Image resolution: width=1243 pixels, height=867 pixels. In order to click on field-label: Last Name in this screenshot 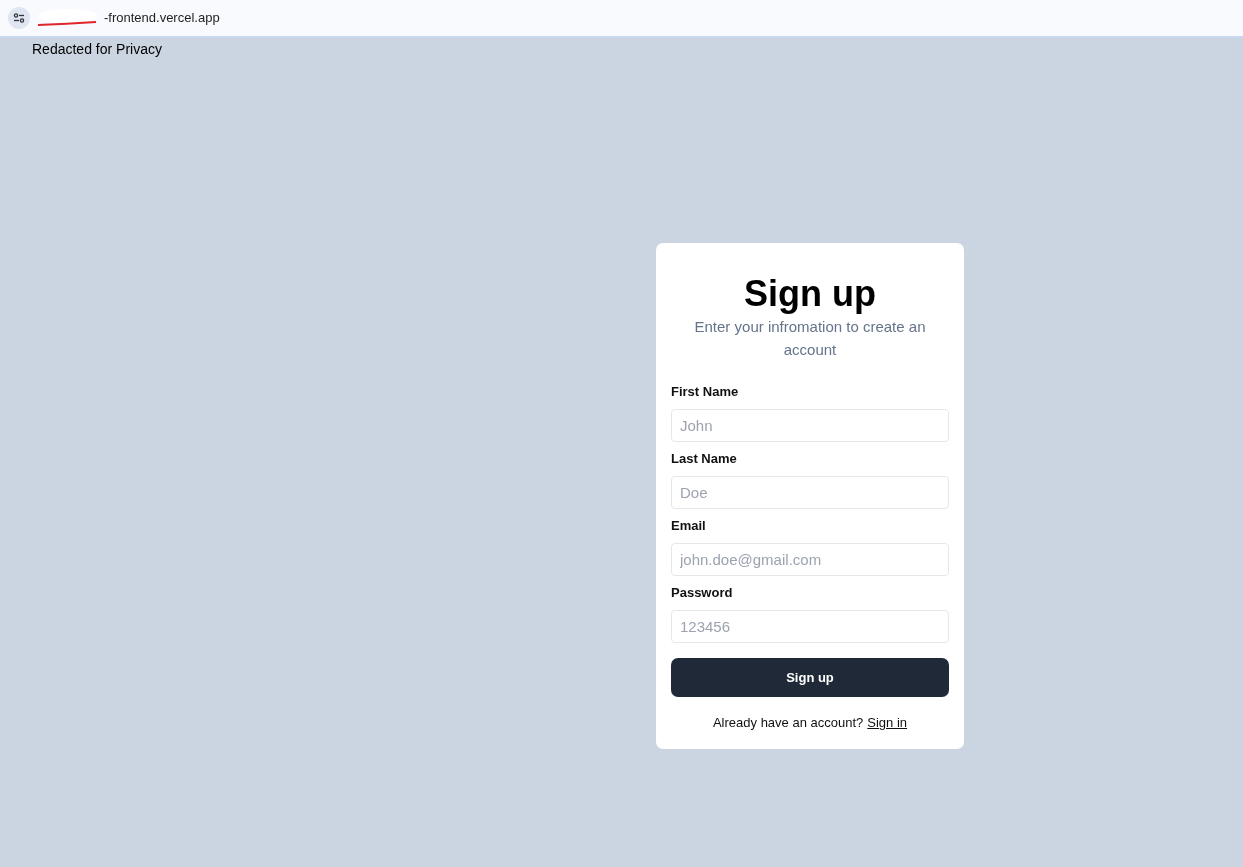, I will do `click(704, 459)`.